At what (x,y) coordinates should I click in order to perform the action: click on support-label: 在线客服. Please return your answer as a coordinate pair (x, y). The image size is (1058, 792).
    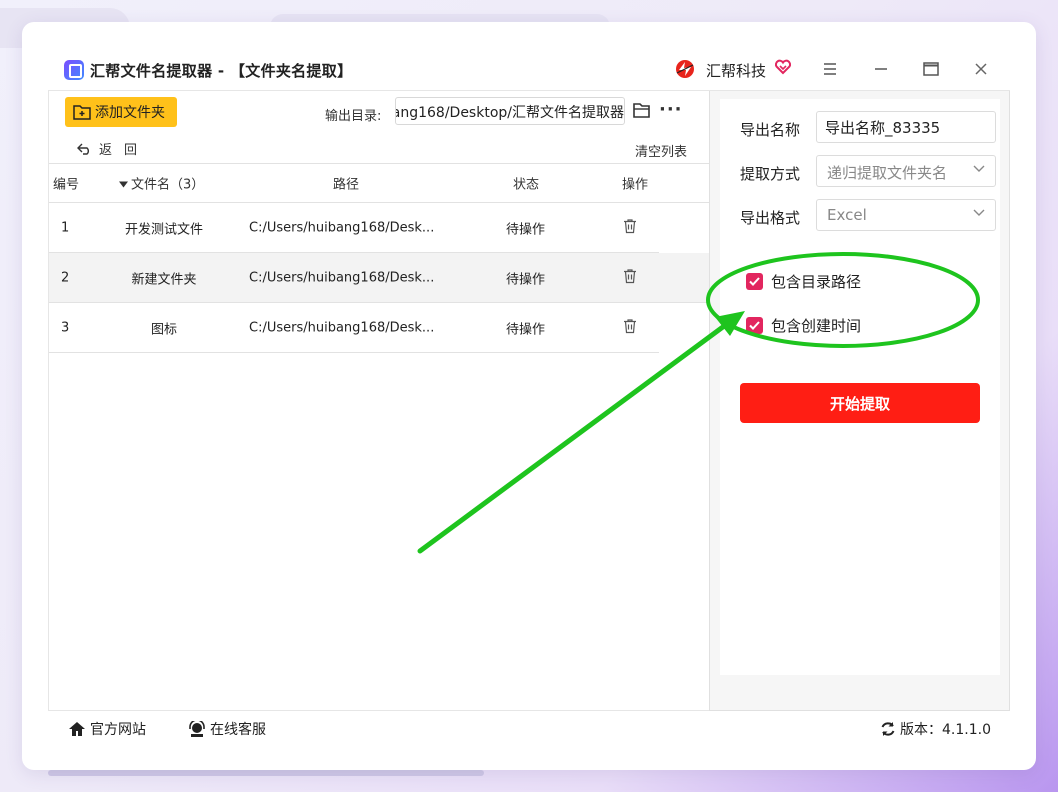
    Looking at the image, I should click on (238, 730).